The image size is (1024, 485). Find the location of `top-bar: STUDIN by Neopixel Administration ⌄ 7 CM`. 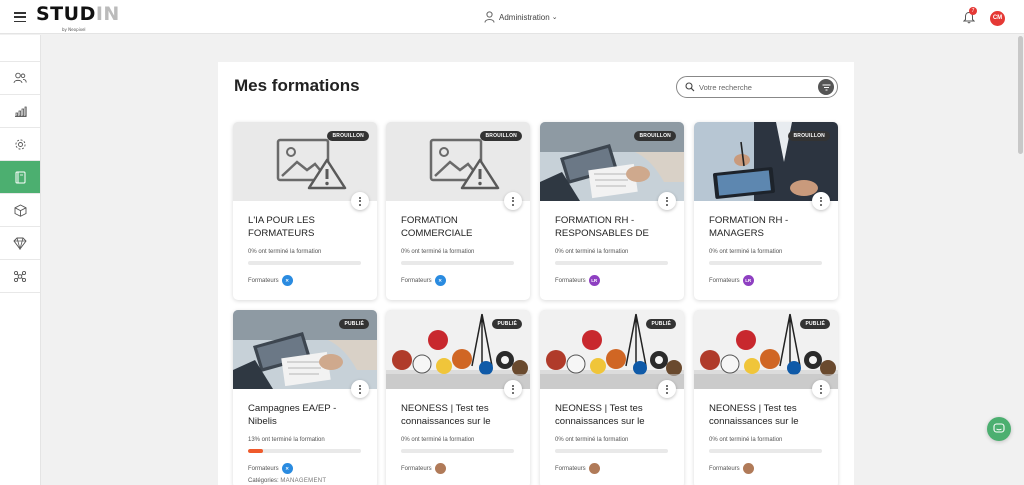

top-bar: STUDIN by Neopixel Administration ⌄ 7 CM is located at coordinates (512, 17).